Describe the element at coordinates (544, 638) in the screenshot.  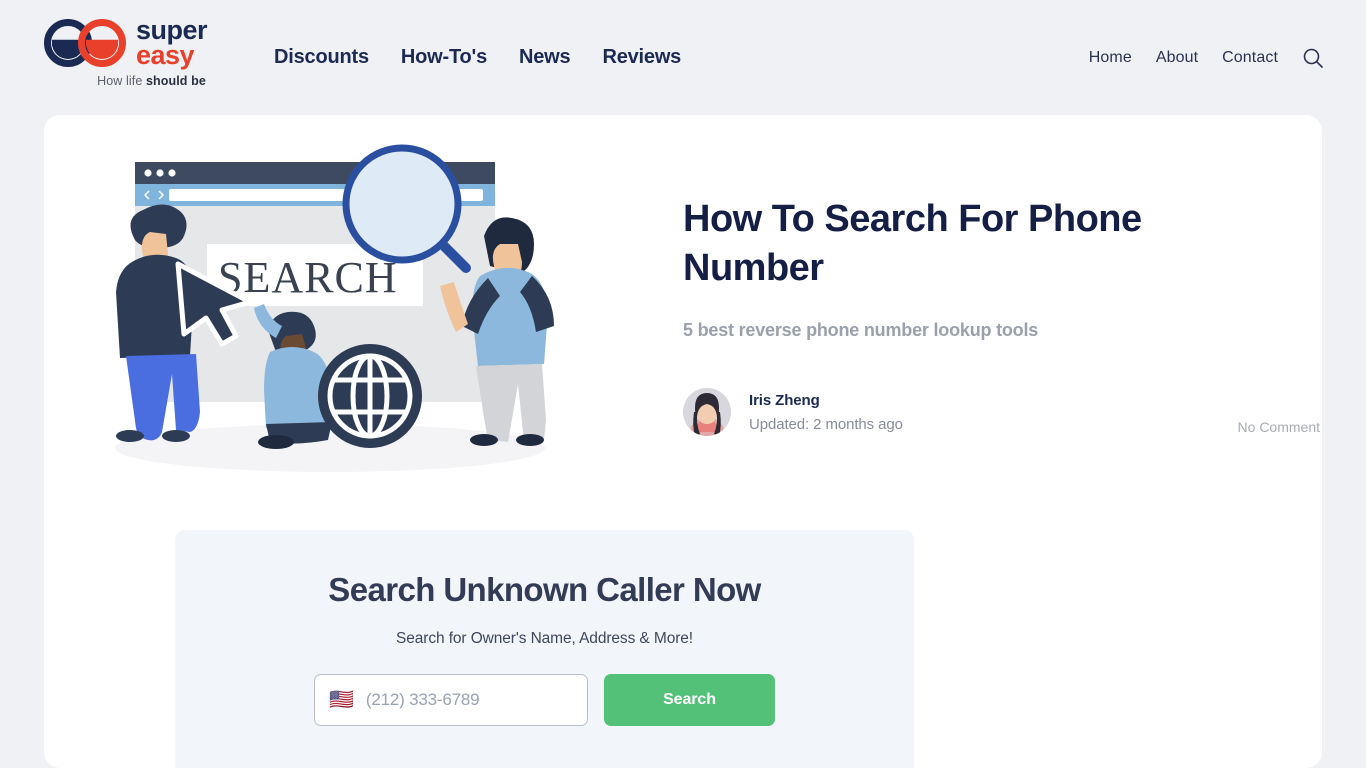
I see `widget-subtitle: Search for Owner's Name, Address & More!` at that location.